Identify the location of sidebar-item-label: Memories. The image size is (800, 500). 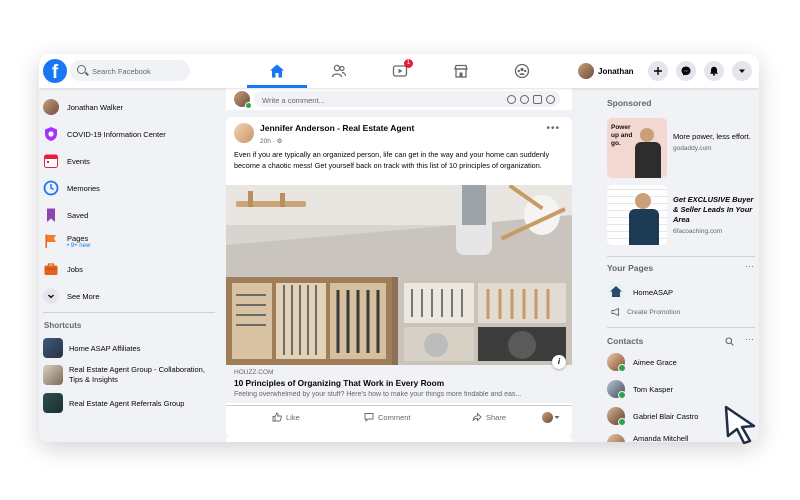
(83, 188).